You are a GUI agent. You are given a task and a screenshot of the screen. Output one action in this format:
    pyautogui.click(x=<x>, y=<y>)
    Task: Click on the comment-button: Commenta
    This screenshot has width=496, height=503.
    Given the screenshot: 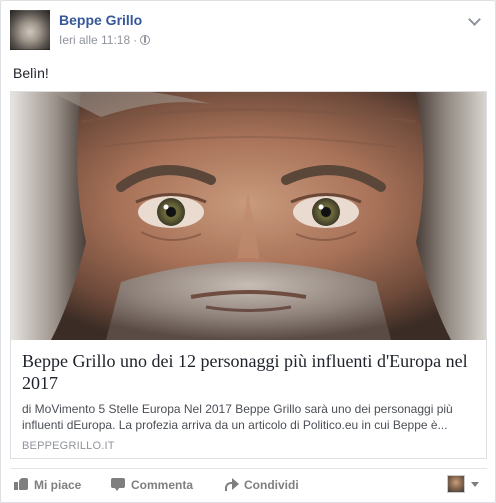 What is the action you would take?
    pyautogui.click(x=152, y=484)
    